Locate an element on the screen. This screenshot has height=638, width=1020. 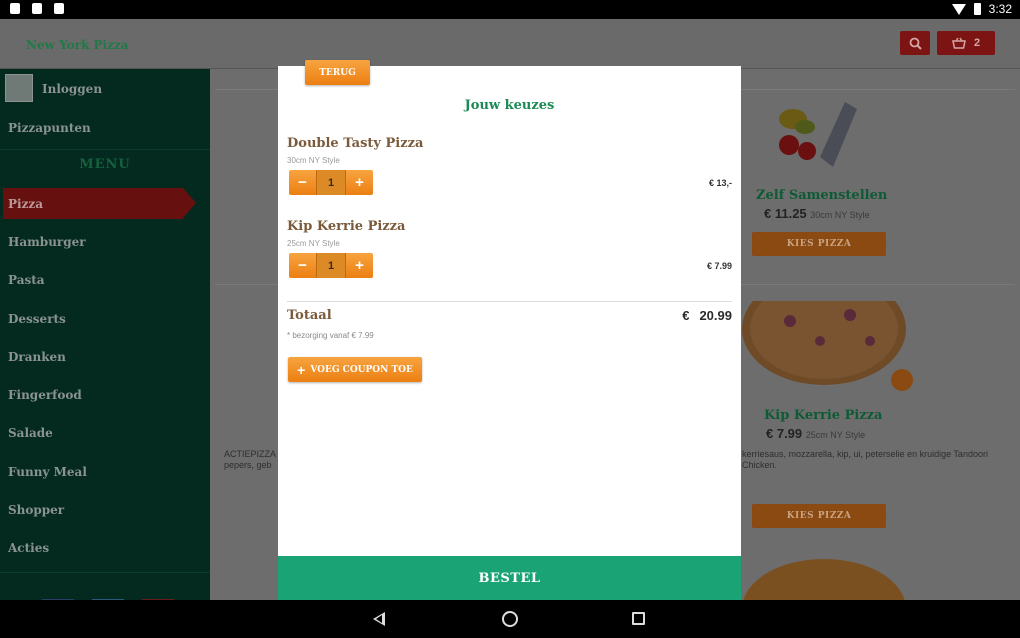
notification-icon is located at coordinates (15, 8).